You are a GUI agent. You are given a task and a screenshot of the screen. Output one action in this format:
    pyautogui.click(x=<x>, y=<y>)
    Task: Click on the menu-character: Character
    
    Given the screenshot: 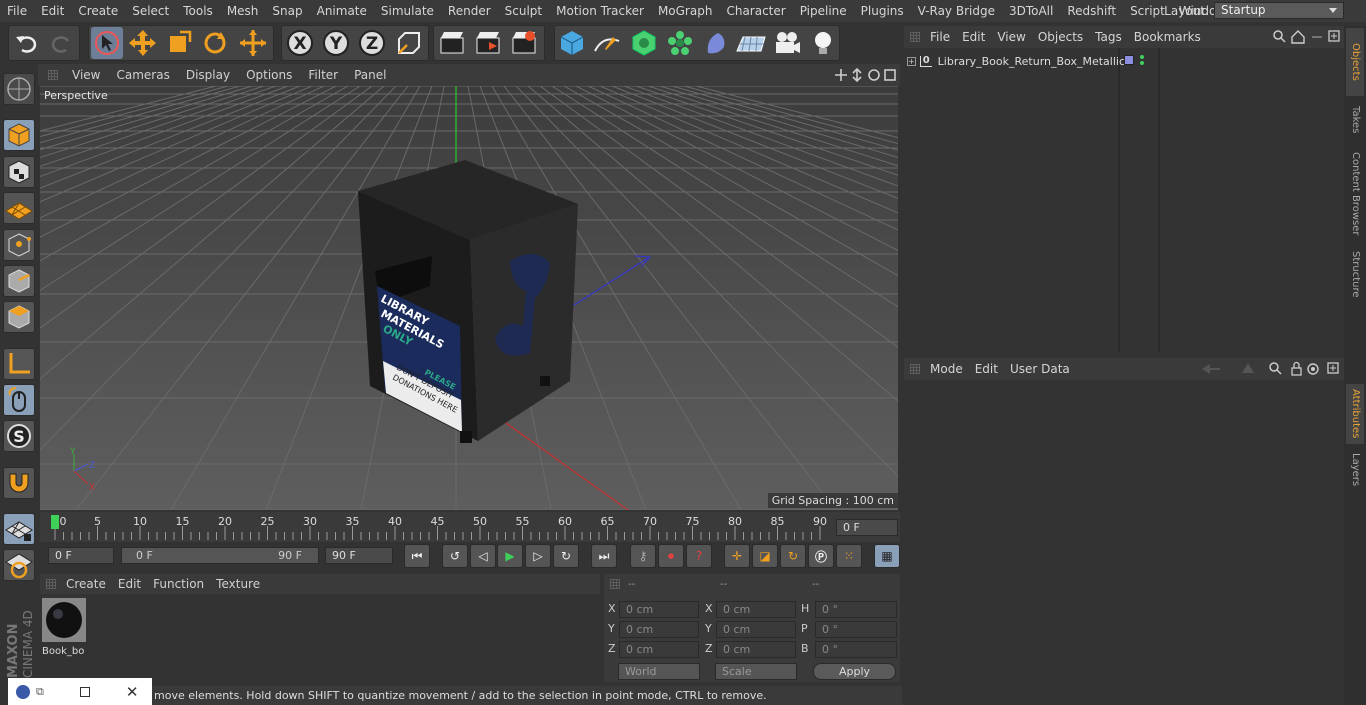 What is the action you would take?
    pyautogui.click(x=755, y=11)
    